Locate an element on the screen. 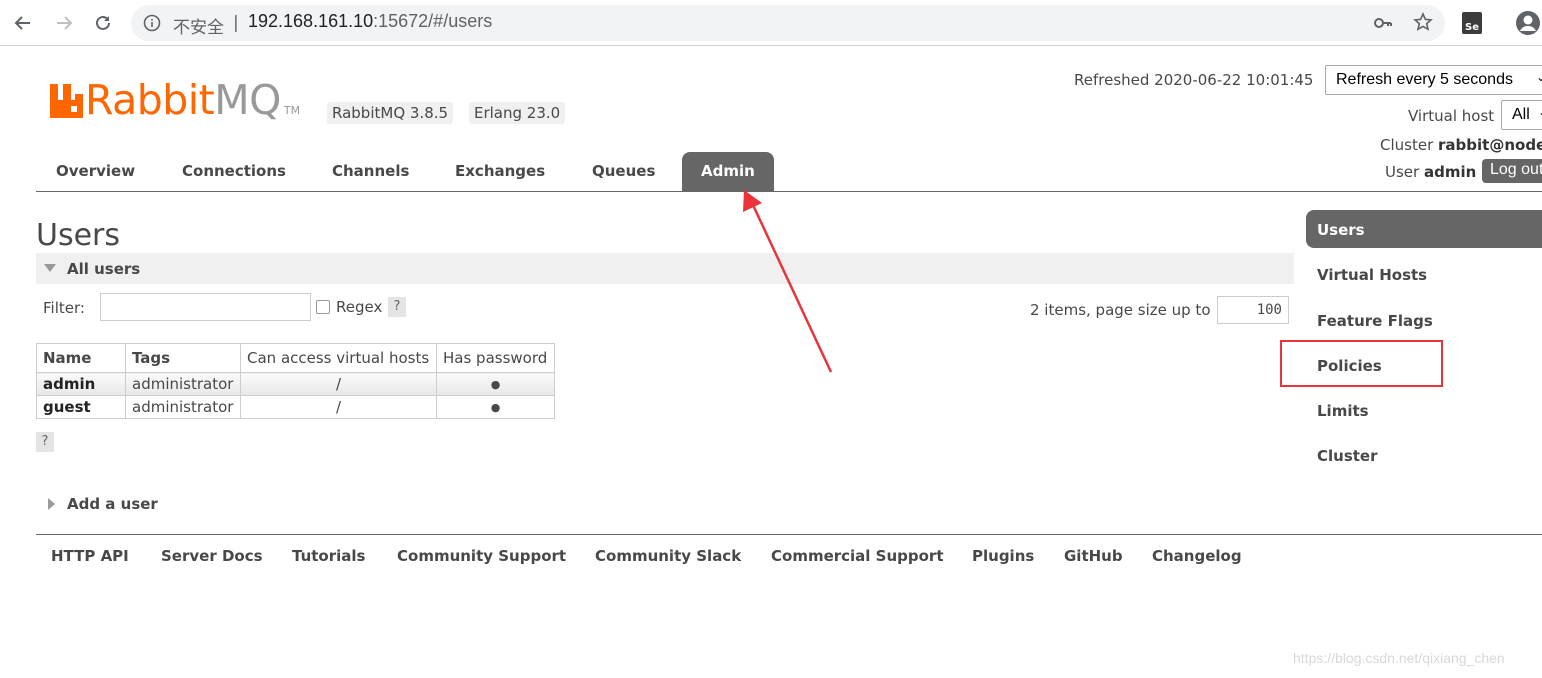 The width and height of the screenshot is (1542, 678). regex-label: Regex is located at coordinates (359, 307).